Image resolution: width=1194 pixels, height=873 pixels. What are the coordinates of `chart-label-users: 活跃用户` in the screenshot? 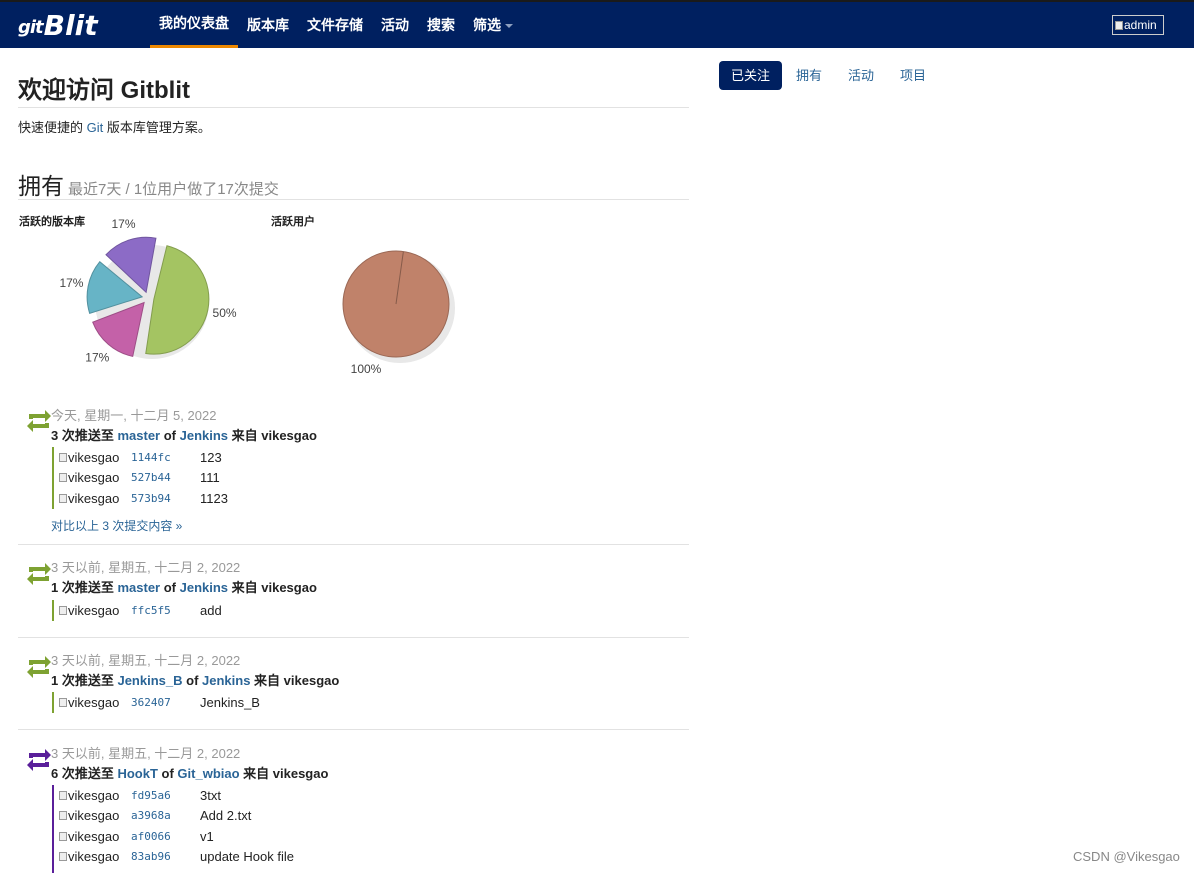 It's located at (293, 222).